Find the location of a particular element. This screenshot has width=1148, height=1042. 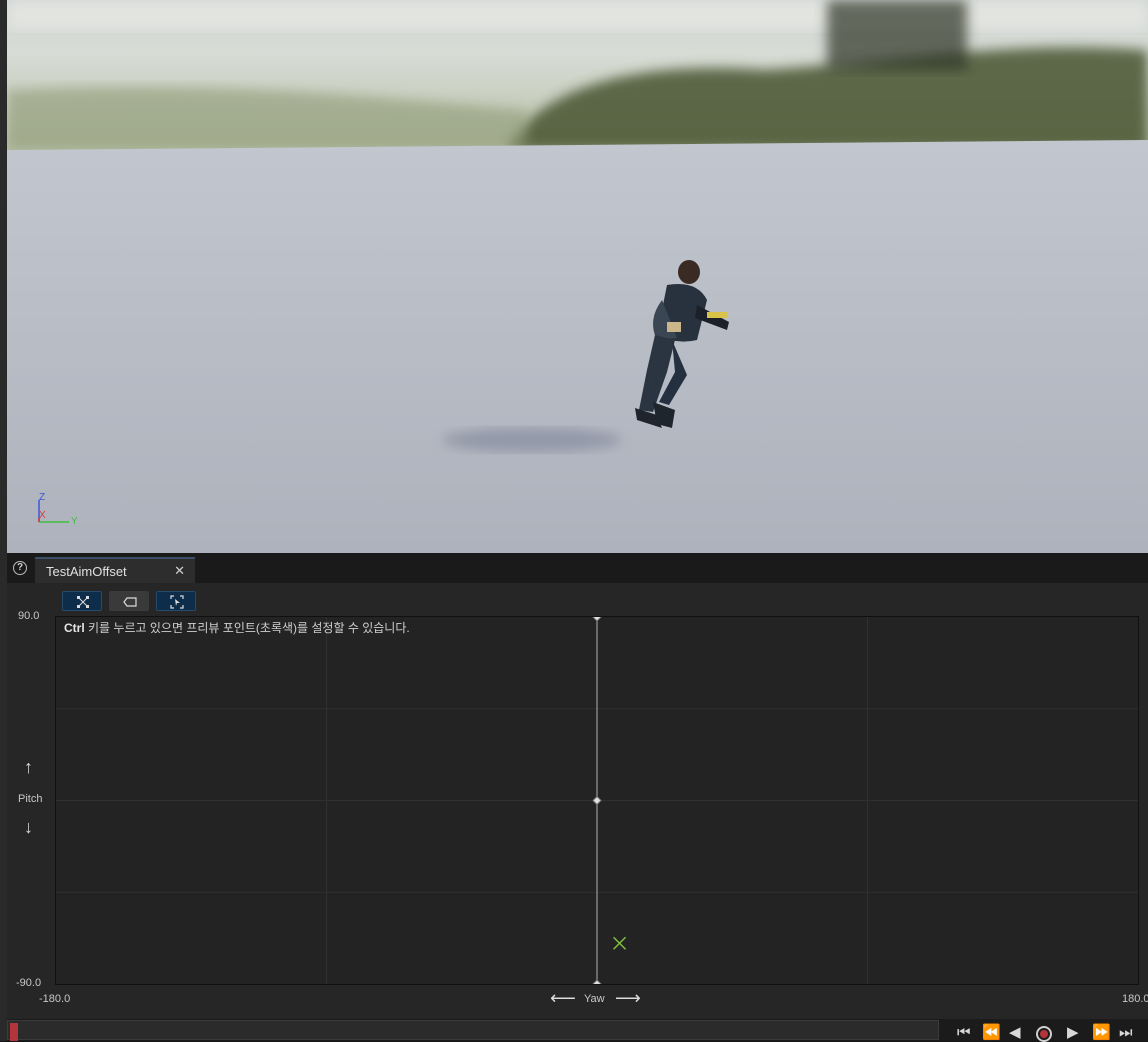

playhead is located at coordinates (14, 1032).